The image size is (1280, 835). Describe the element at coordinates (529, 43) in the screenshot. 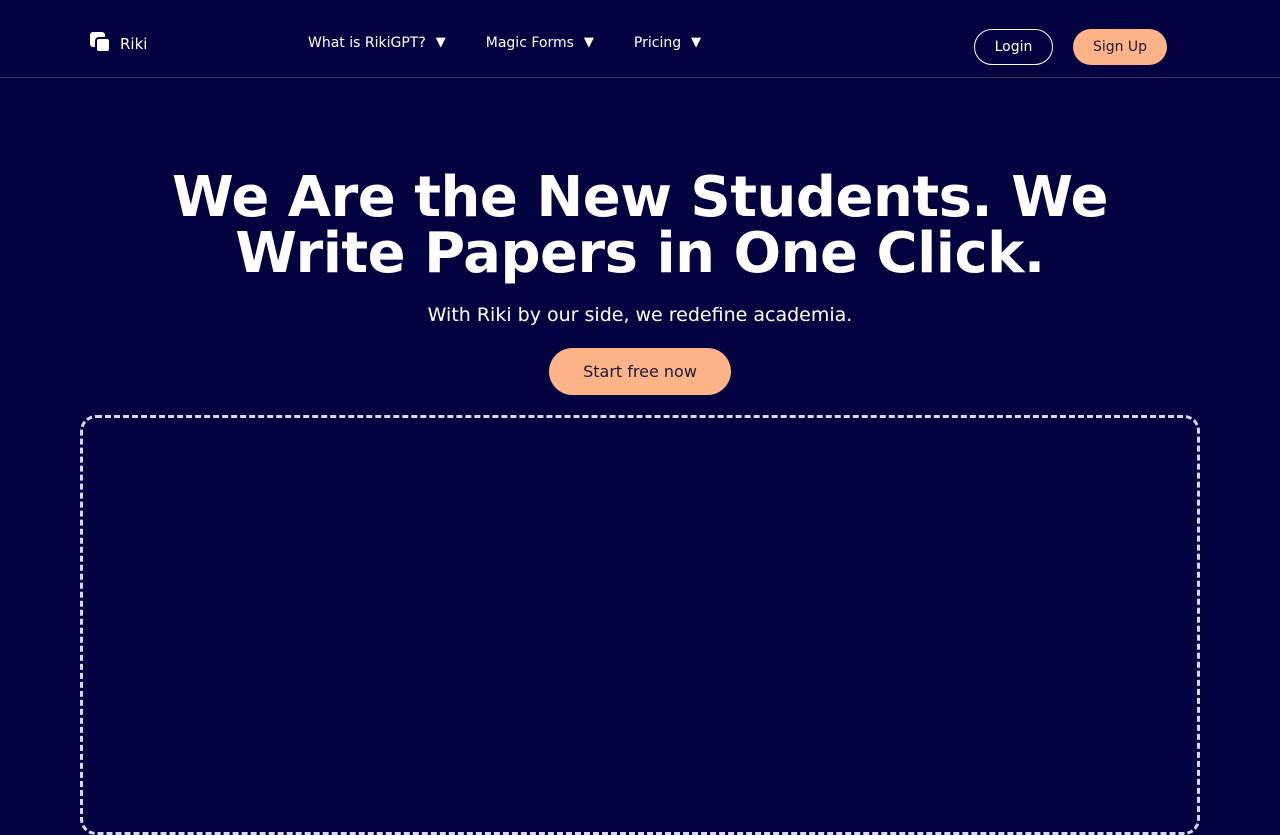

I see `nav-item-label: Magic Forms` at that location.